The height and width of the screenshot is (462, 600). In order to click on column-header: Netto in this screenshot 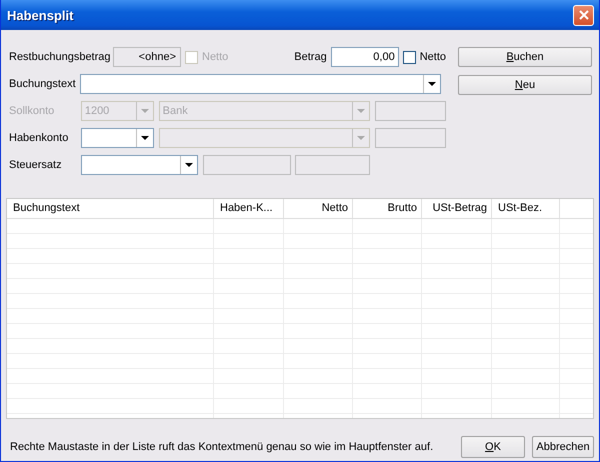, I will do `click(318, 208)`.